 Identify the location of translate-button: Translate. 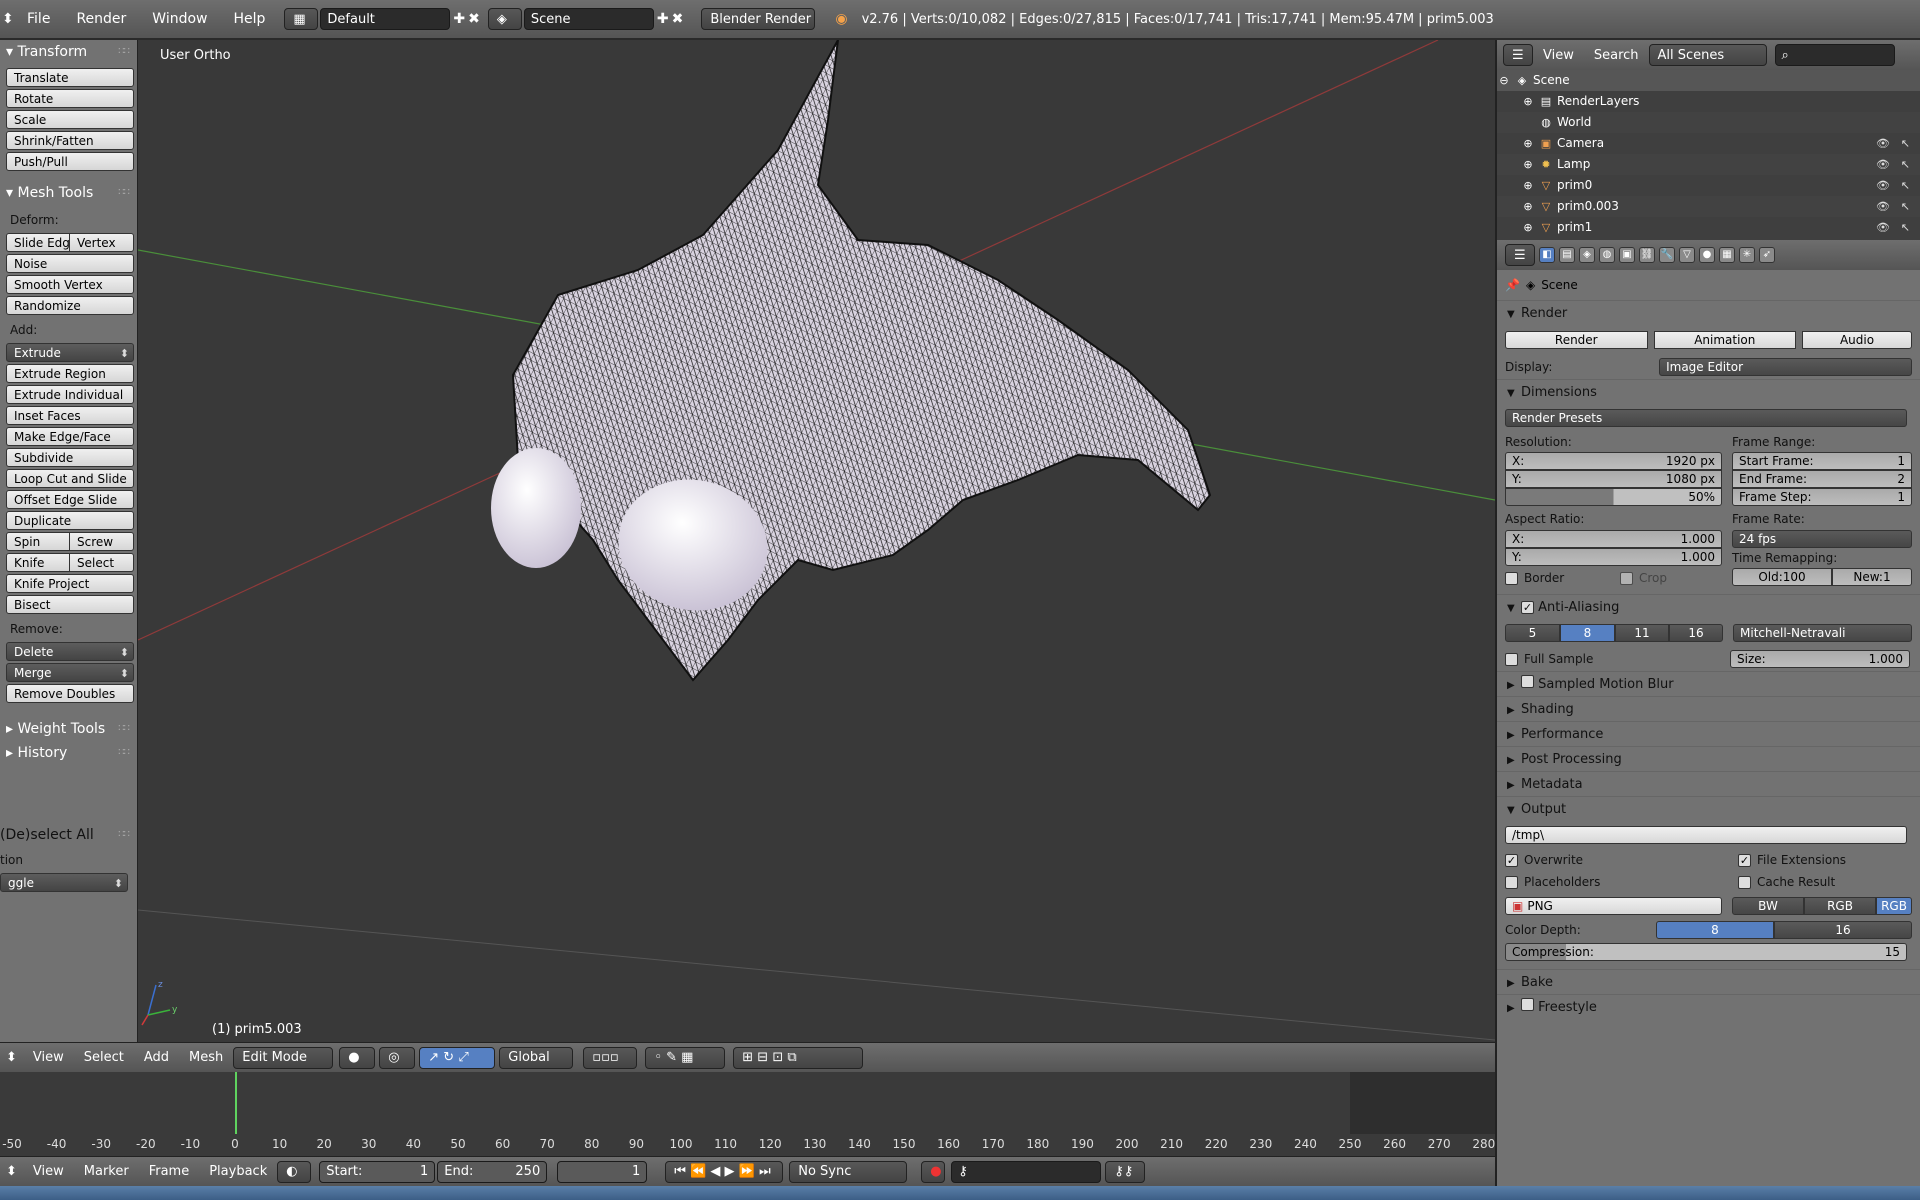
(70, 77).